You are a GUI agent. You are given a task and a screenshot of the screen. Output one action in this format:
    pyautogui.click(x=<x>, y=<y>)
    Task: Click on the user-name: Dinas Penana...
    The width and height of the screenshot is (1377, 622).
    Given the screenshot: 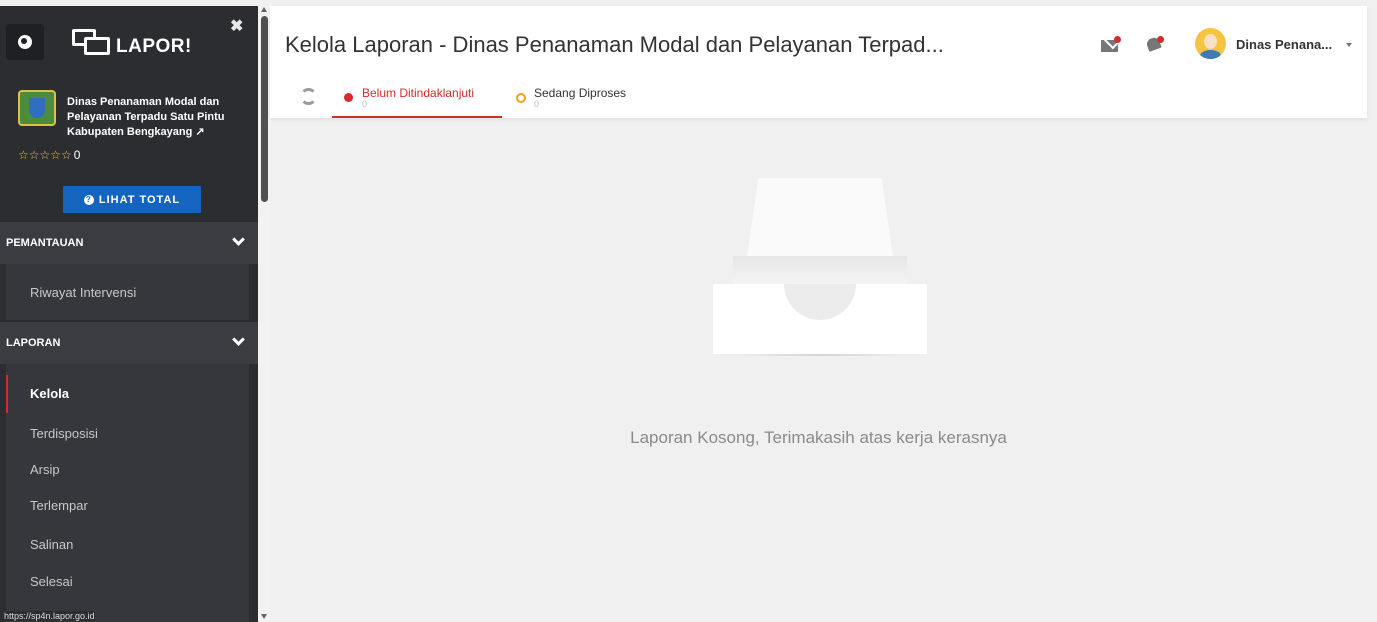 What is the action you would take?
    pyautogui.click(x=1284, y=44)
    